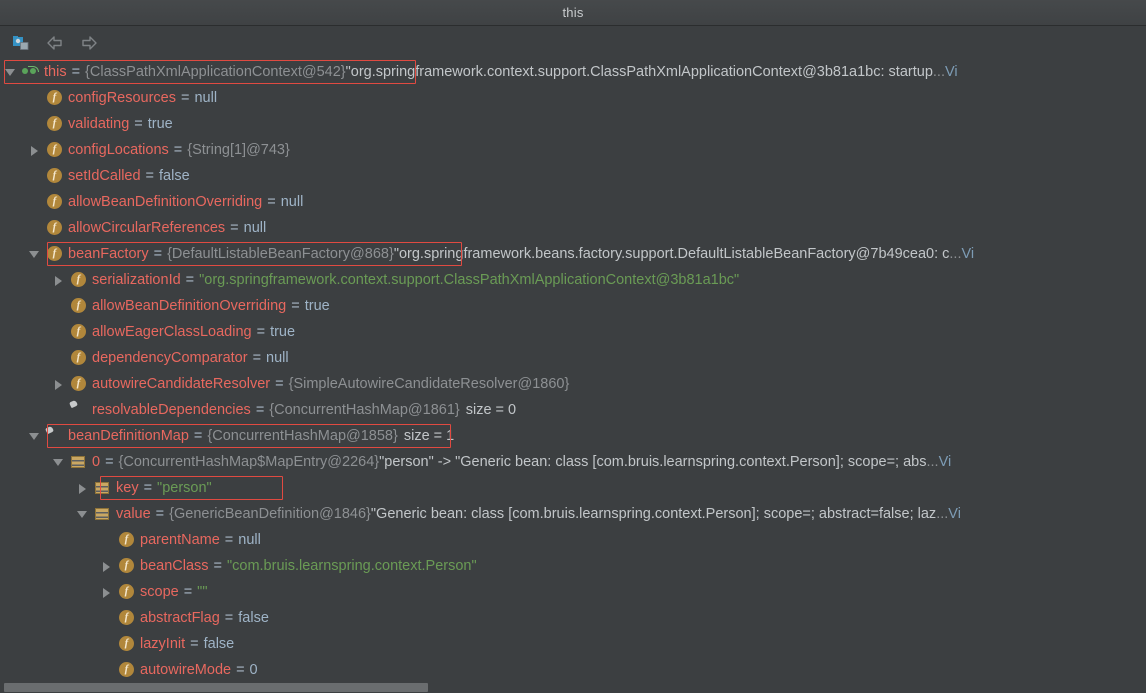  Describe the element at coordinates (573, 176) in the screenshot. I see `tree-row: setIdCalled=false` at that location.